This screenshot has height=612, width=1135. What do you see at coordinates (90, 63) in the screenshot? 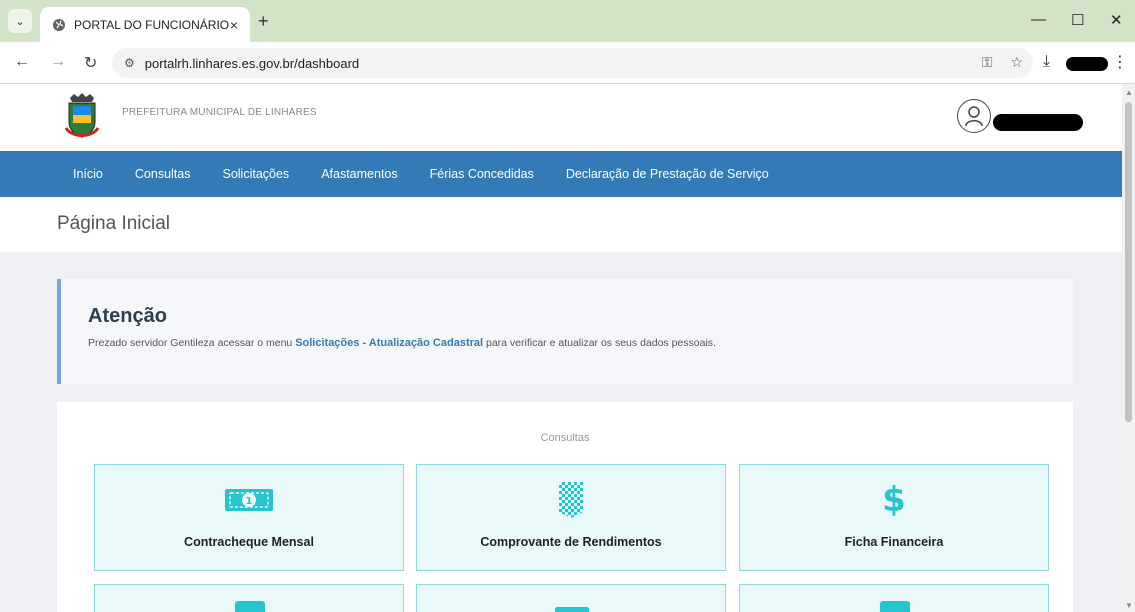
I see `reload-icon: ↻` at bounding box center [90, 63].